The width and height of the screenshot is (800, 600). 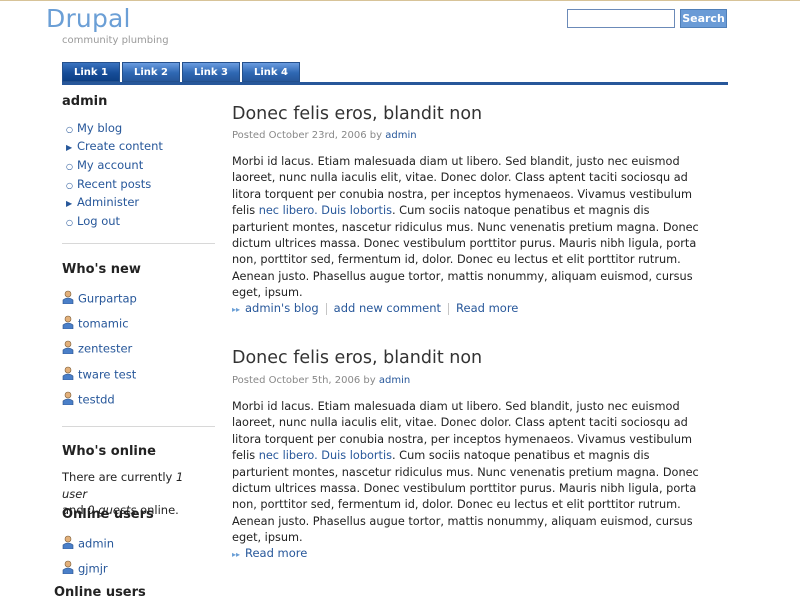 I want to click on online-users-title-2: Online users, so click(x=100, y=592).